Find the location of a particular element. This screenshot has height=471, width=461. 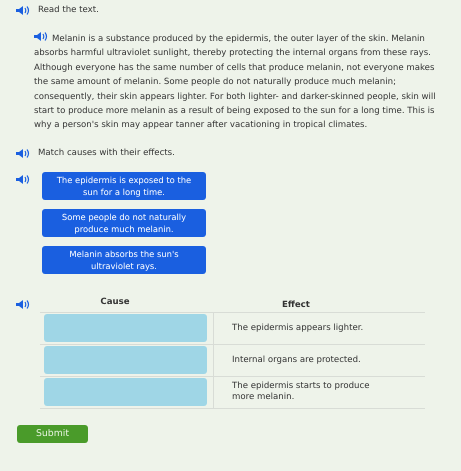

effect-text: The epidermis appears lighter. is located at coordinates (298, 328).